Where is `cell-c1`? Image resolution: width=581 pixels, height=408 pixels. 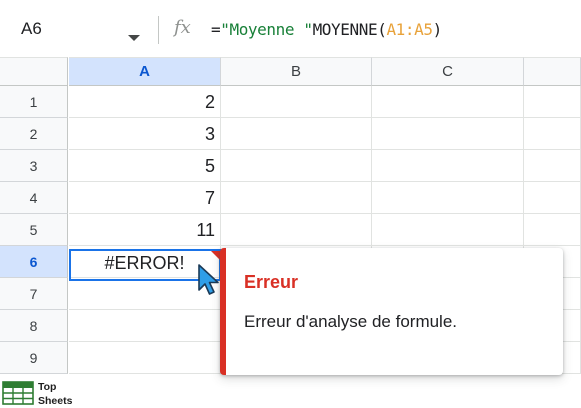
cell-c1 is located at coordinates (448, 102).